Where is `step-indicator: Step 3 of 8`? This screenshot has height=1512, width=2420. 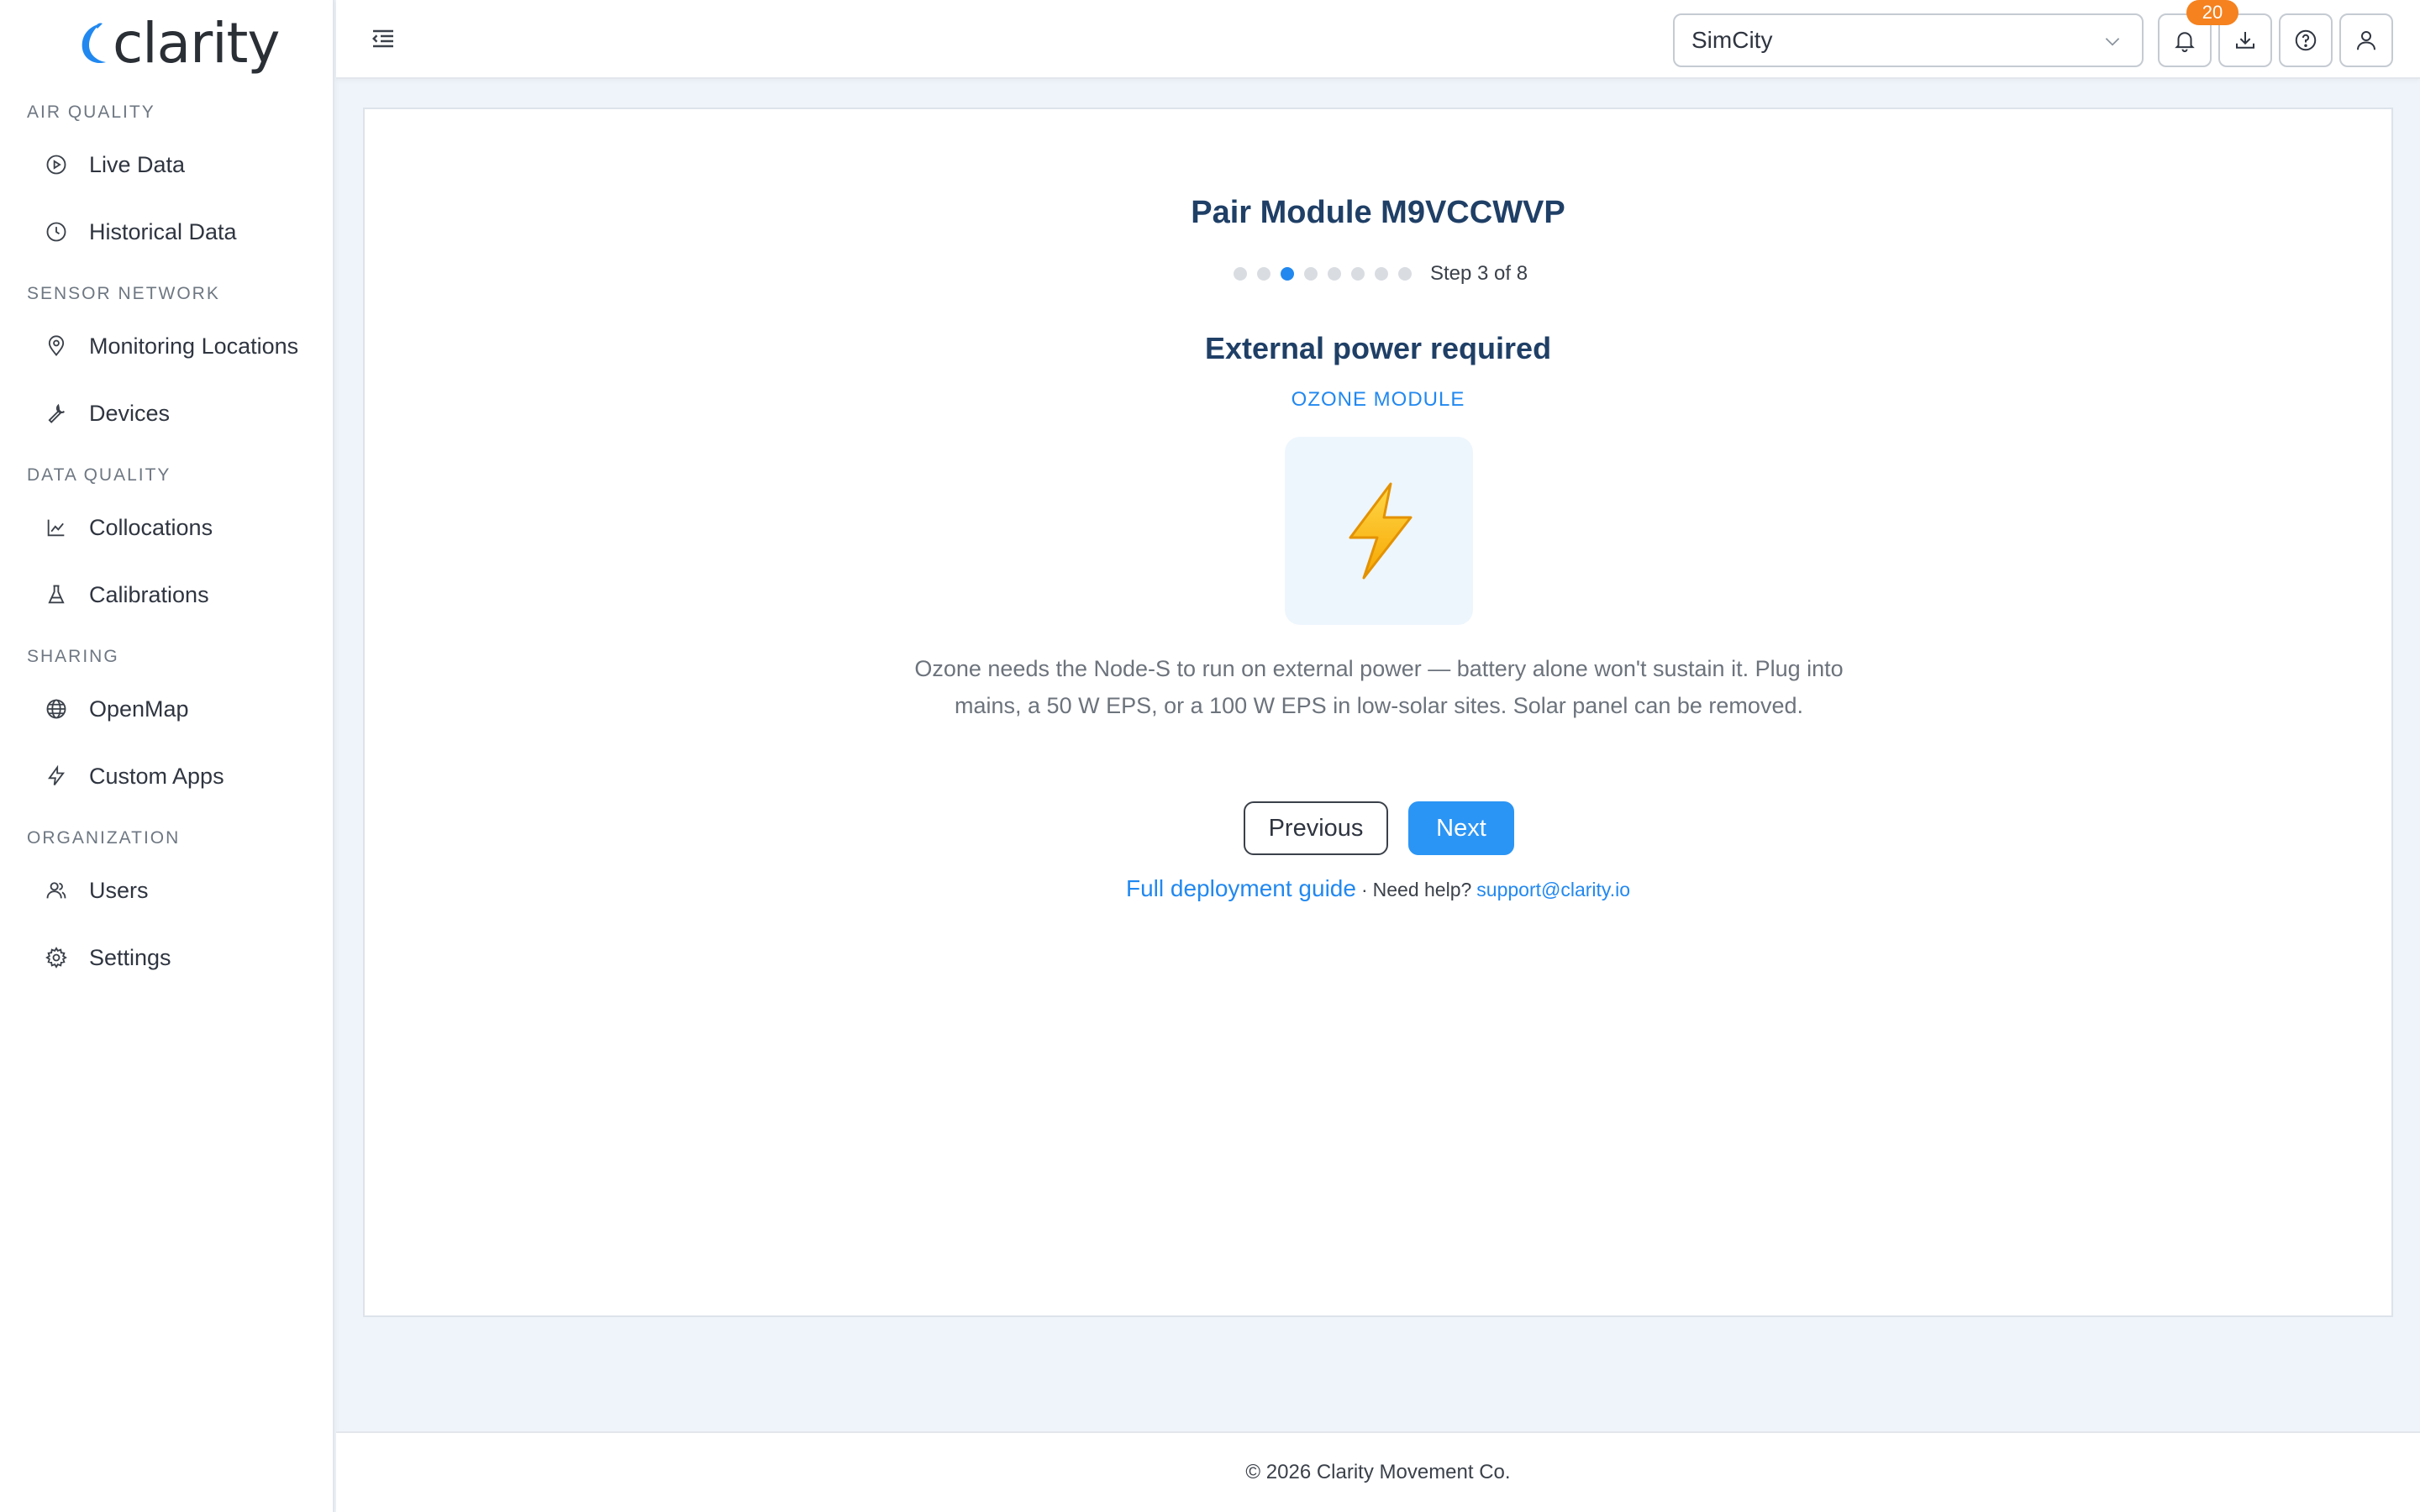
step-indicator: Step 3 of 8 is located at coordinates (1378, 274).